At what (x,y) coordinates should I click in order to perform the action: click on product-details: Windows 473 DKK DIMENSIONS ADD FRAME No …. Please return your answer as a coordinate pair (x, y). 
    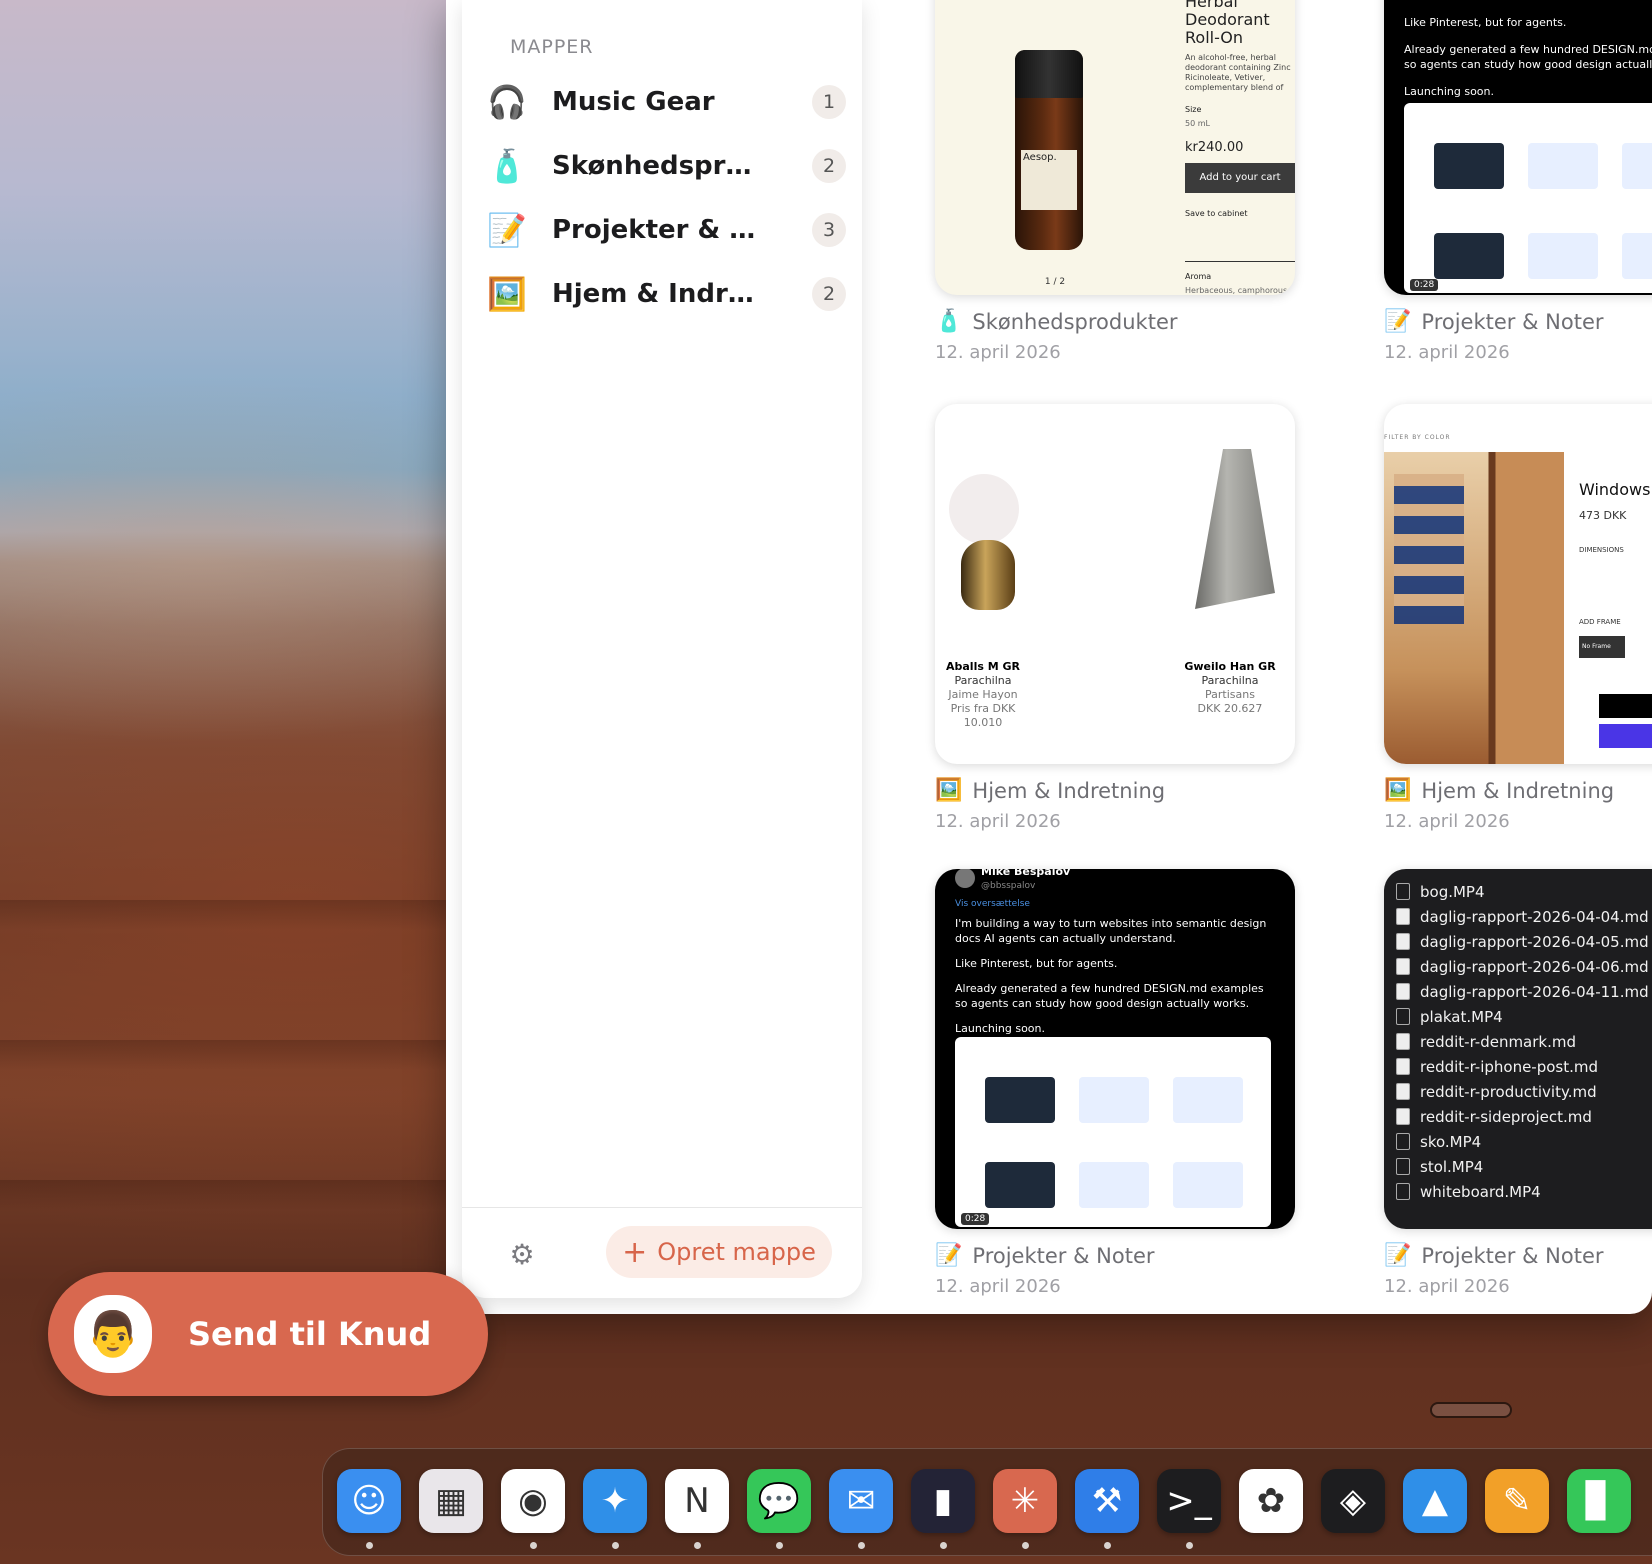
    Looking at the image, I should click on (1615, 556).